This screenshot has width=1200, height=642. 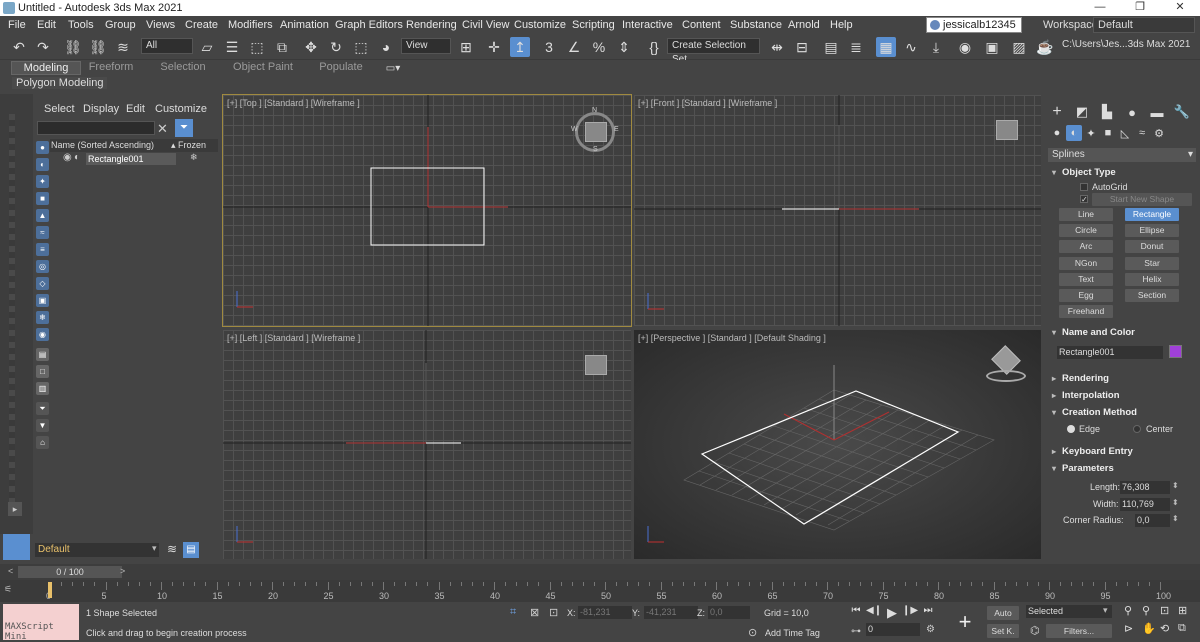 I want to click on create-selection-set-select: Create Selection Set, so click(x=713, y=51).